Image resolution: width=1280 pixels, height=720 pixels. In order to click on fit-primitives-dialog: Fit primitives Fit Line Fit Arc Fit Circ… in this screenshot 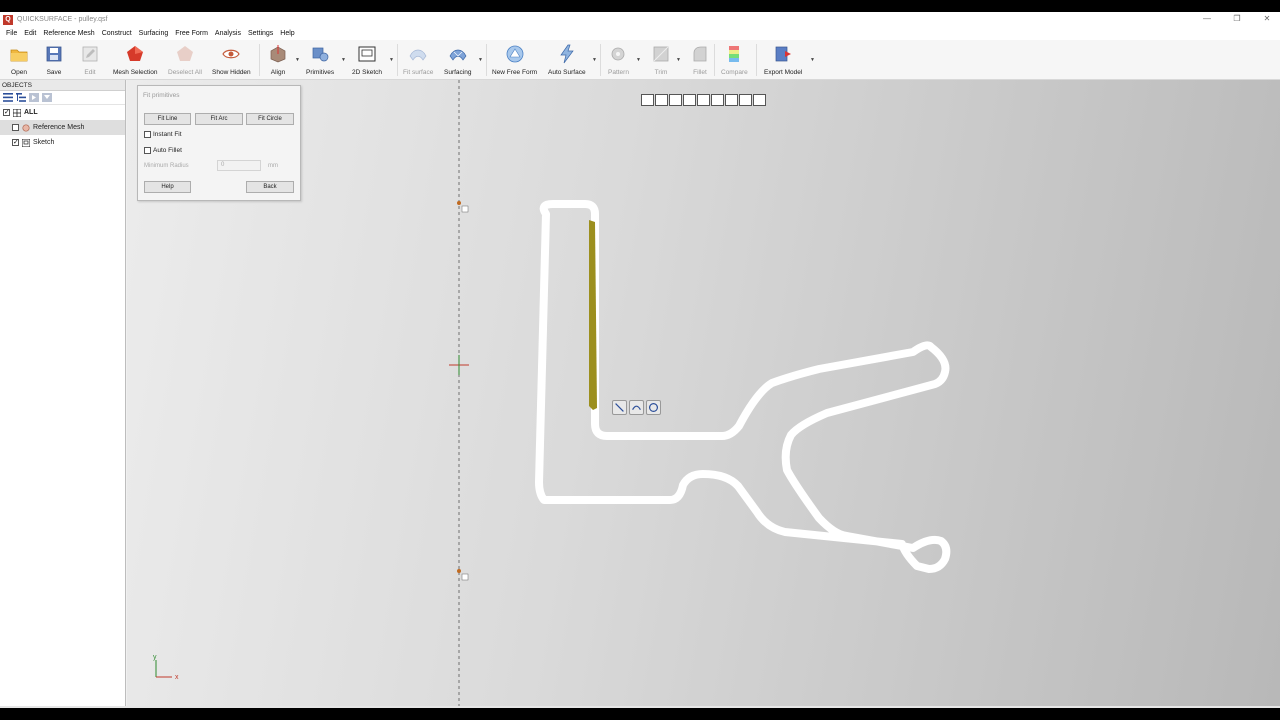, I will do `click(219, 143)`.